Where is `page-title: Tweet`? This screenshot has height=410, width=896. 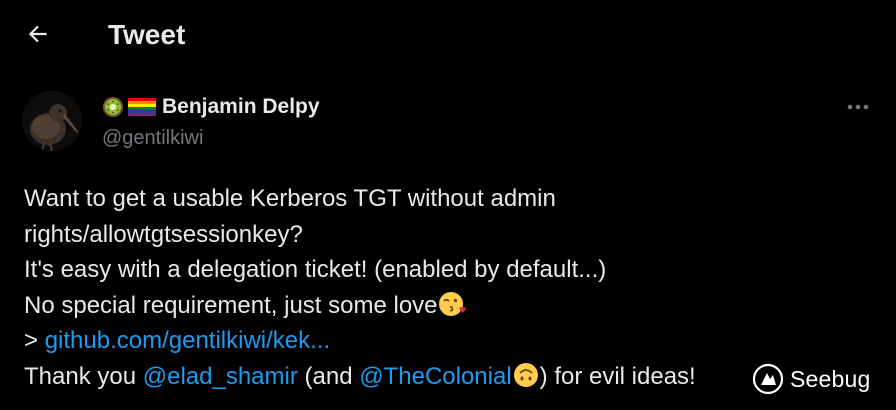 page-title: Tweet is located at coordinates (147, 34).